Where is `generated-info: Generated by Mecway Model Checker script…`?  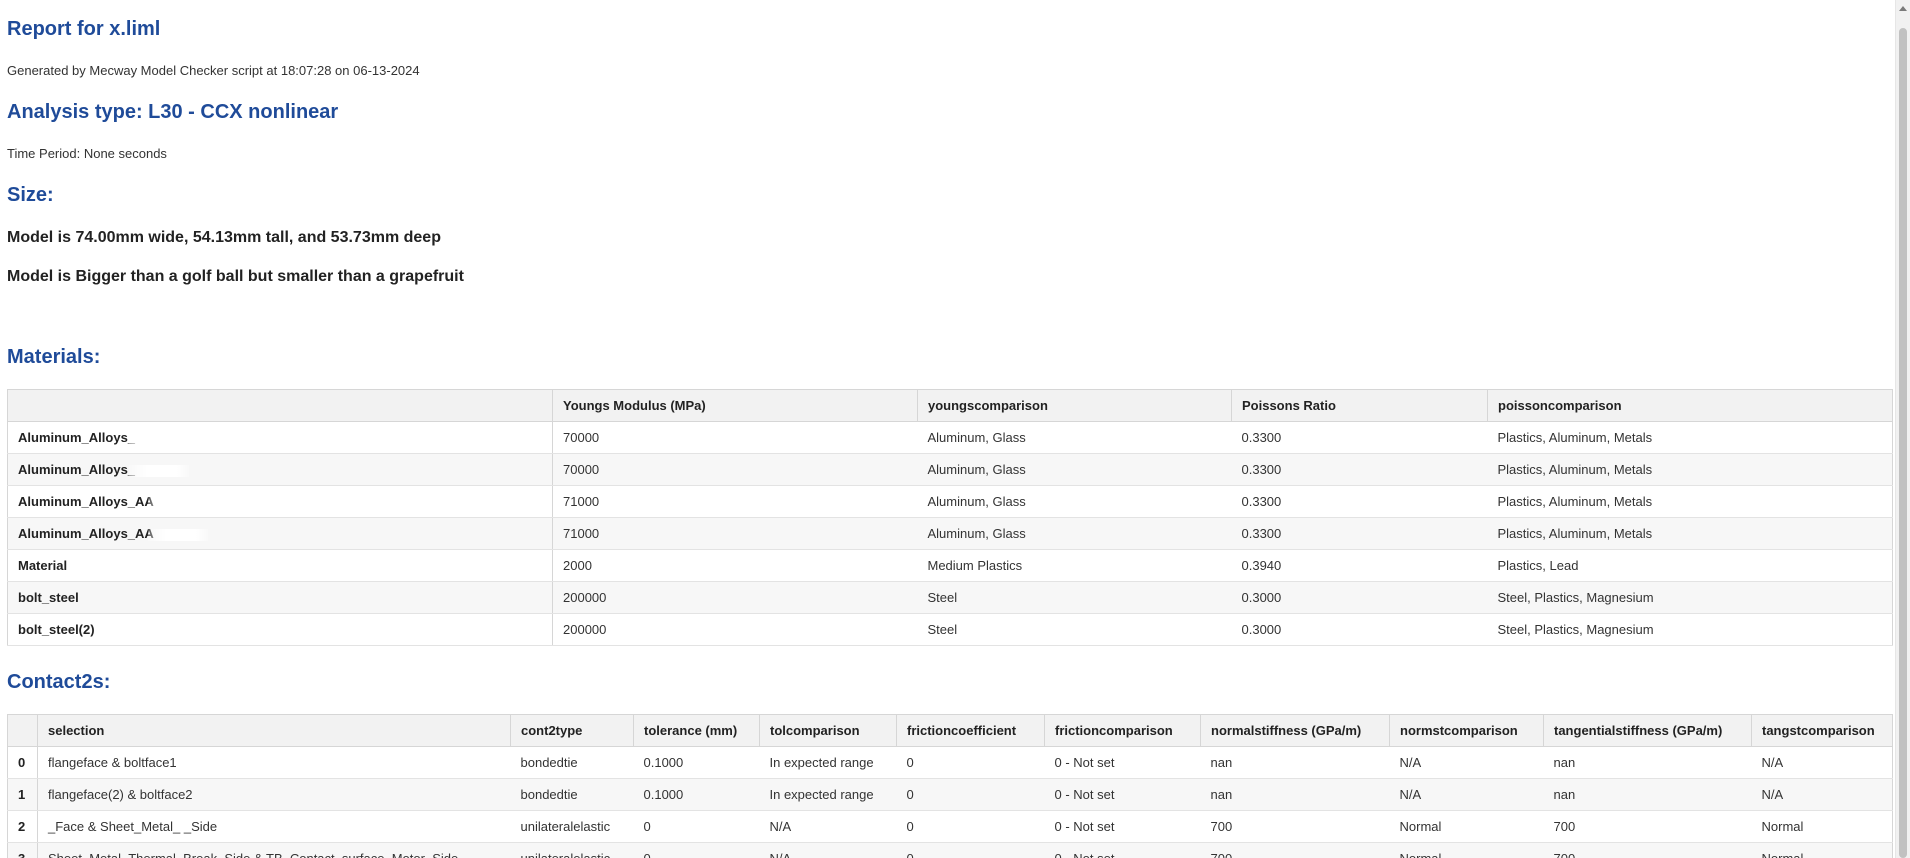 generated-info: Generated by Mecway Model Checker script… is located at coordinates (213, 70).